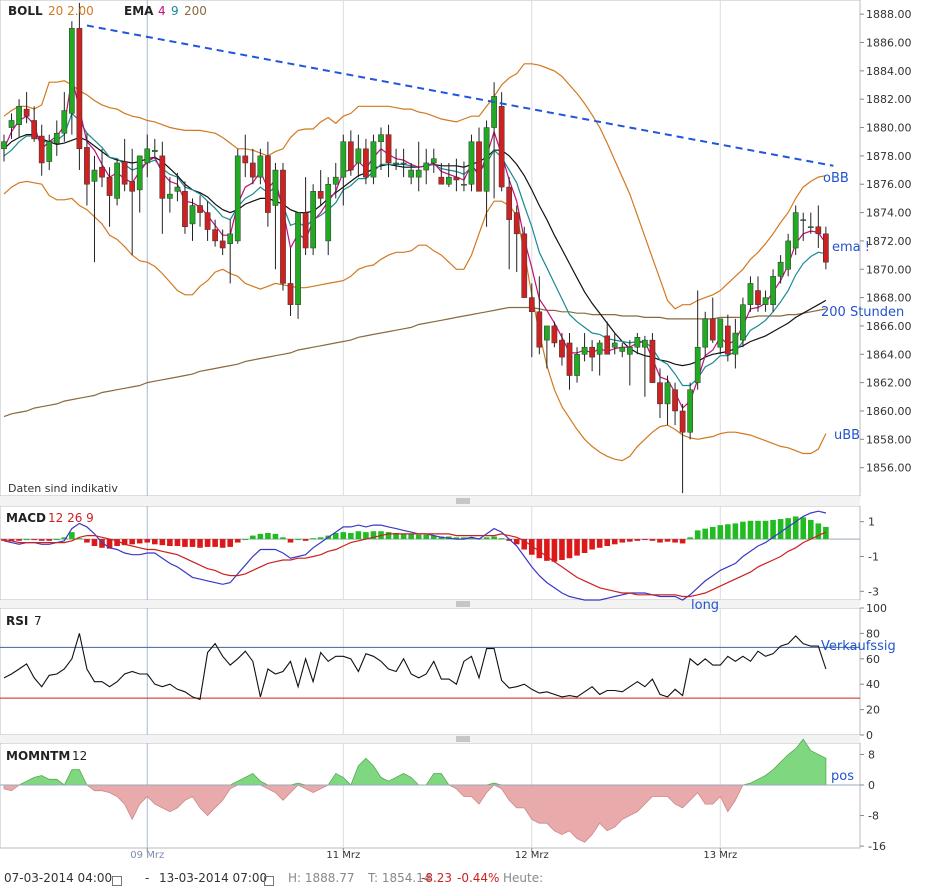 The width and height of the screenshot is (925, 887). I want to click on rsi-legend-name: RSI, so click(17, 621).